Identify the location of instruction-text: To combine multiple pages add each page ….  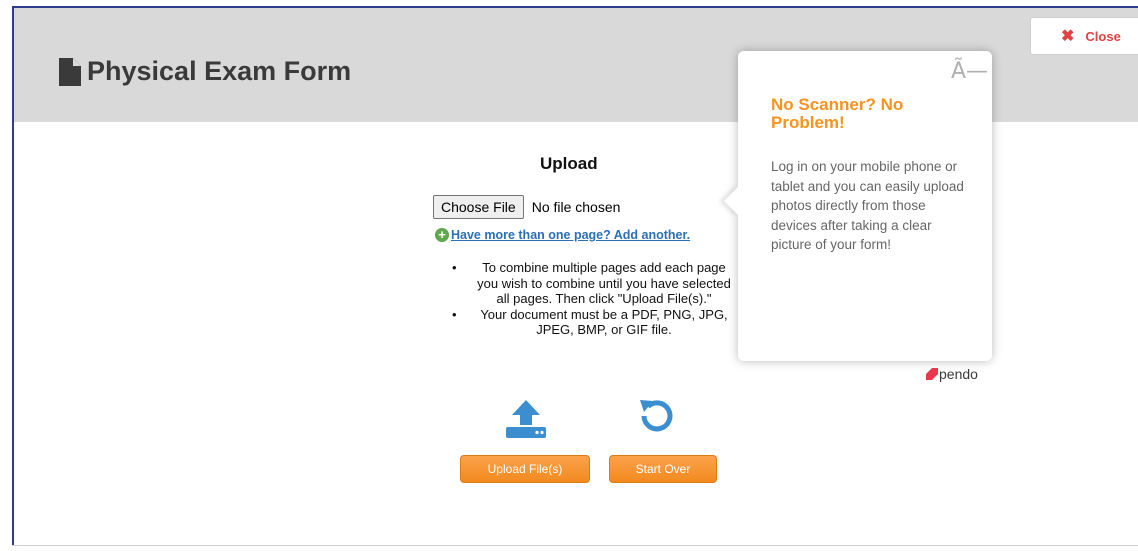
(604, 283).